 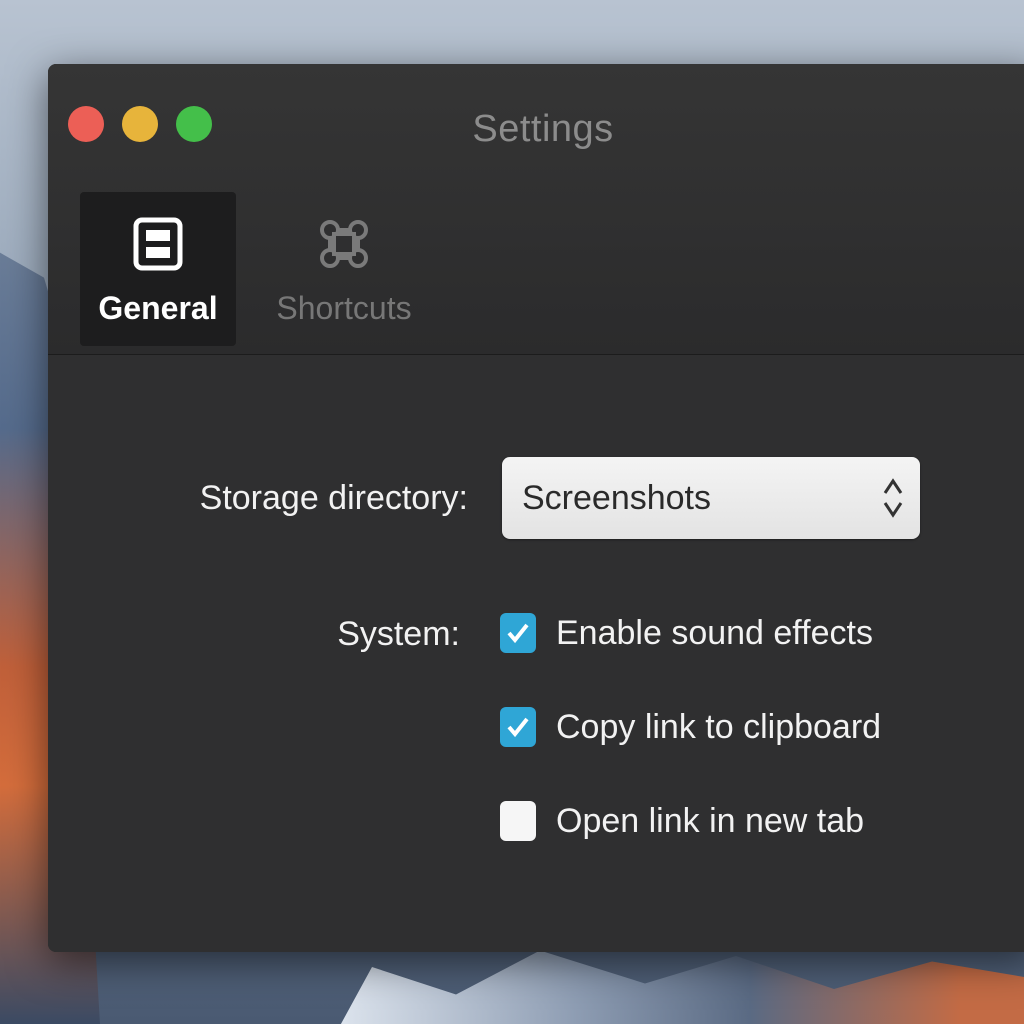 I want to click on tab-shortcuts: Shortcuts, so click(x=344, y=269).